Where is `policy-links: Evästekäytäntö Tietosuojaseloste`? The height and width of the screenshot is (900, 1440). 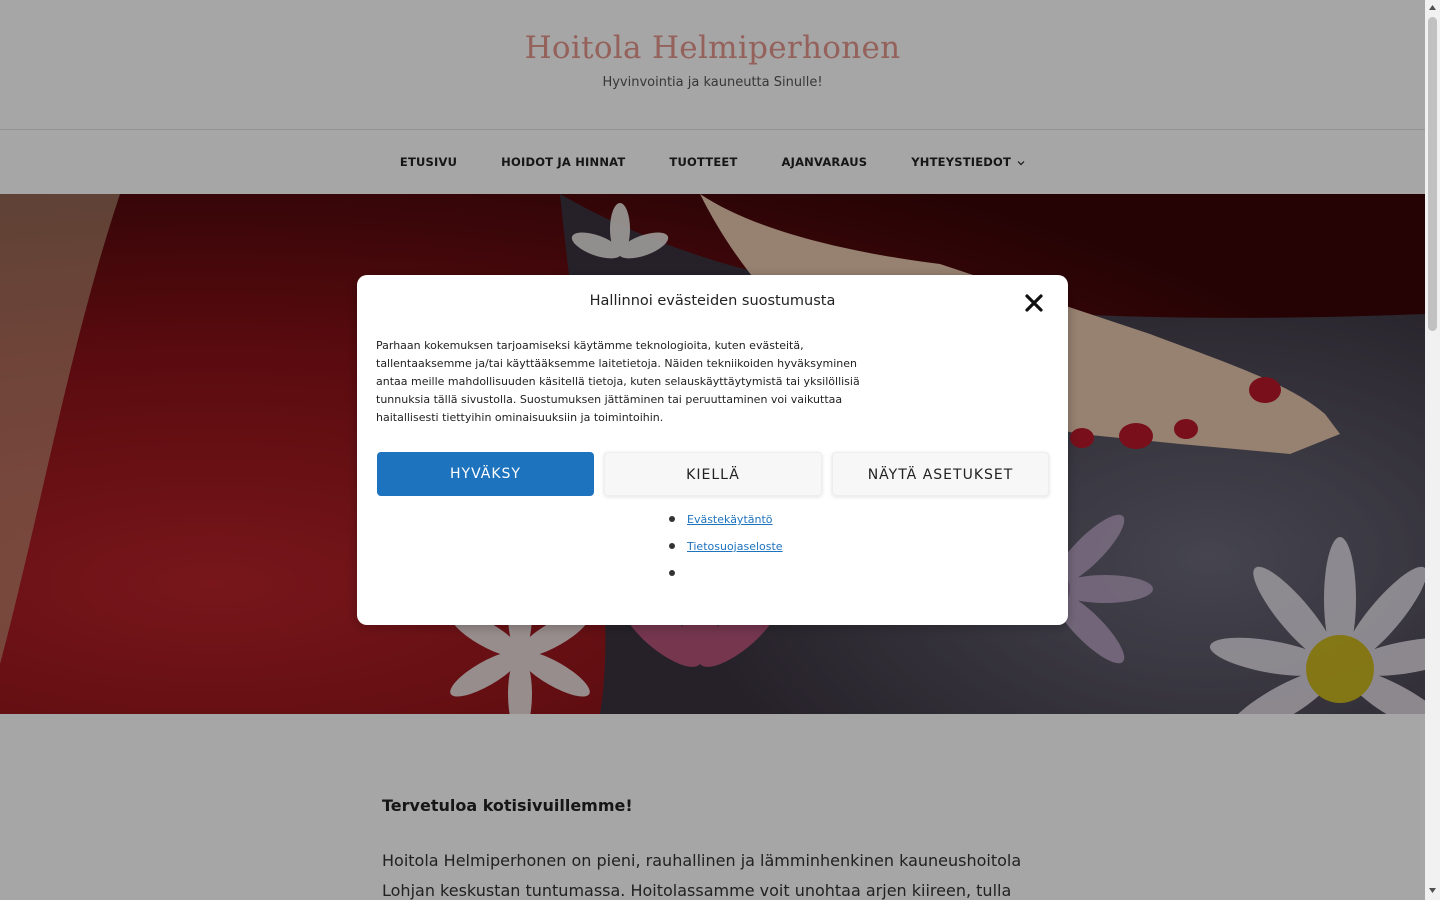 policy-links: Evästekäytäntö Tietosuojaseloste is located at coordinates (726, 551).